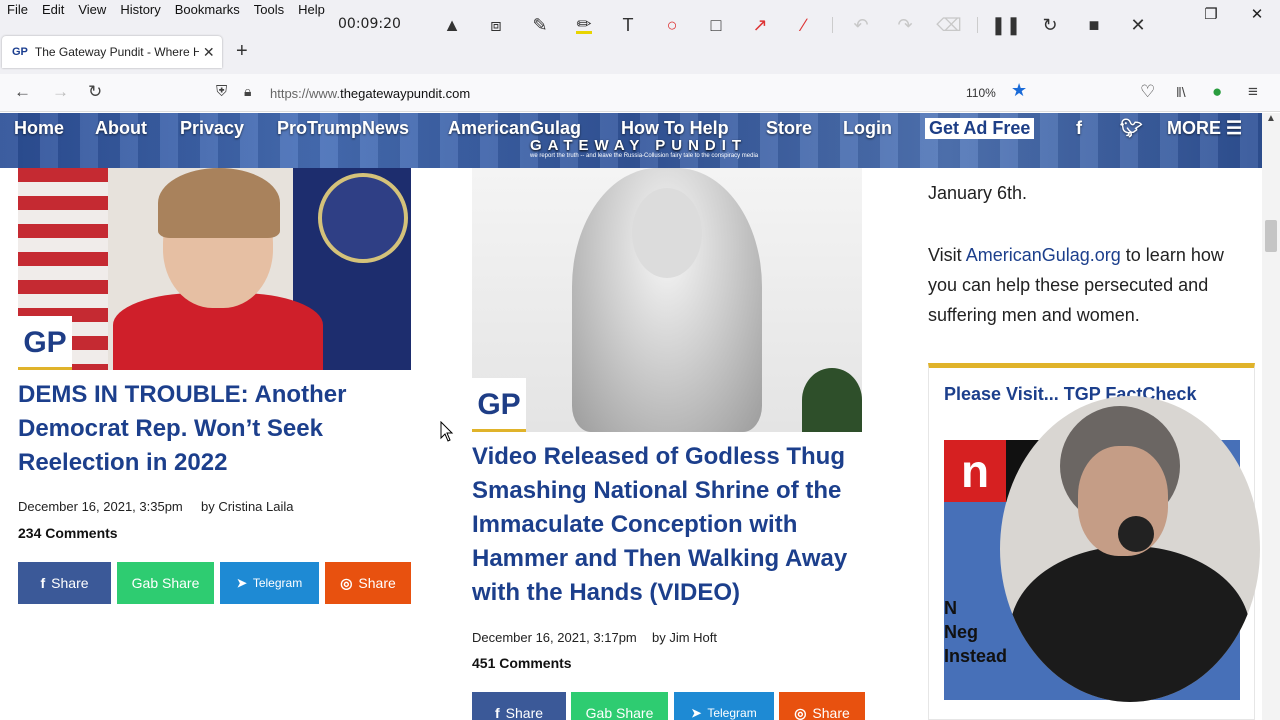  Describe the element at coordinates (1019, 90) in the screenshot. I see `bookmark-star-icon: ★` at that location.